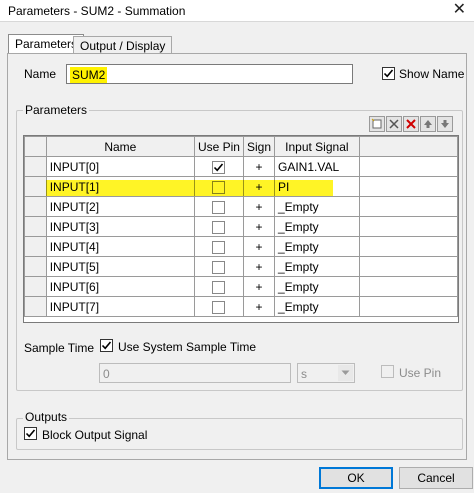 This screenshot has height=493, width=474. Describe the element at coordinates (317, 186) in the screenshot. I see `row-input-signal-cell: PI` at that location.